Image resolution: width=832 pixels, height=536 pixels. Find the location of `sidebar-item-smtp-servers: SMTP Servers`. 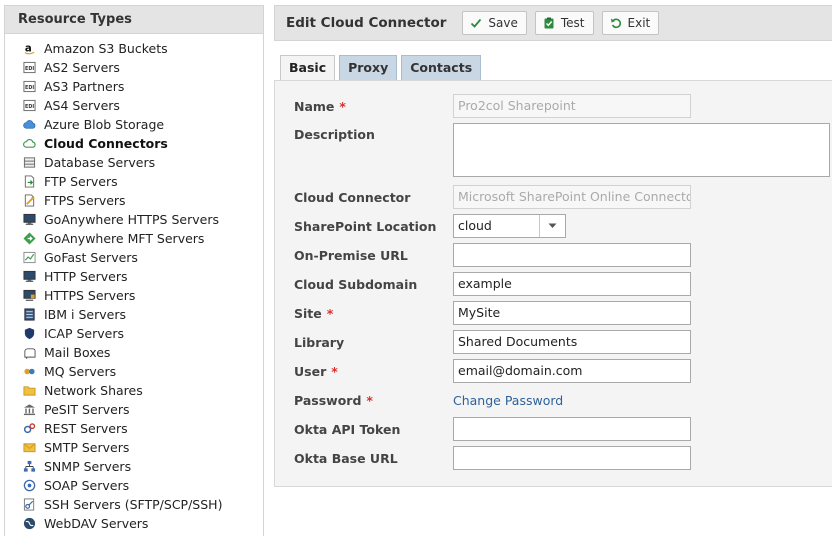

sidebar-item-smtp-servers: SMTP Servers is located at coordinates (134, 447).